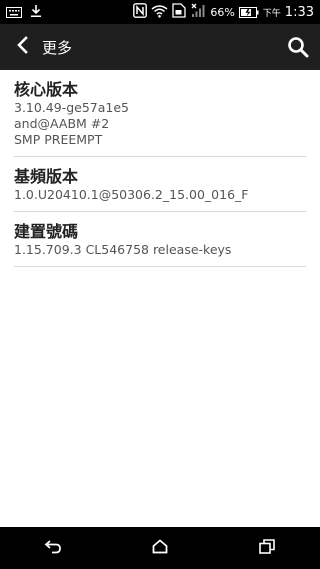 The height and width of the screenshot is (569, 320). I want to click on item-title: 建置號碼, so click(46, 231).